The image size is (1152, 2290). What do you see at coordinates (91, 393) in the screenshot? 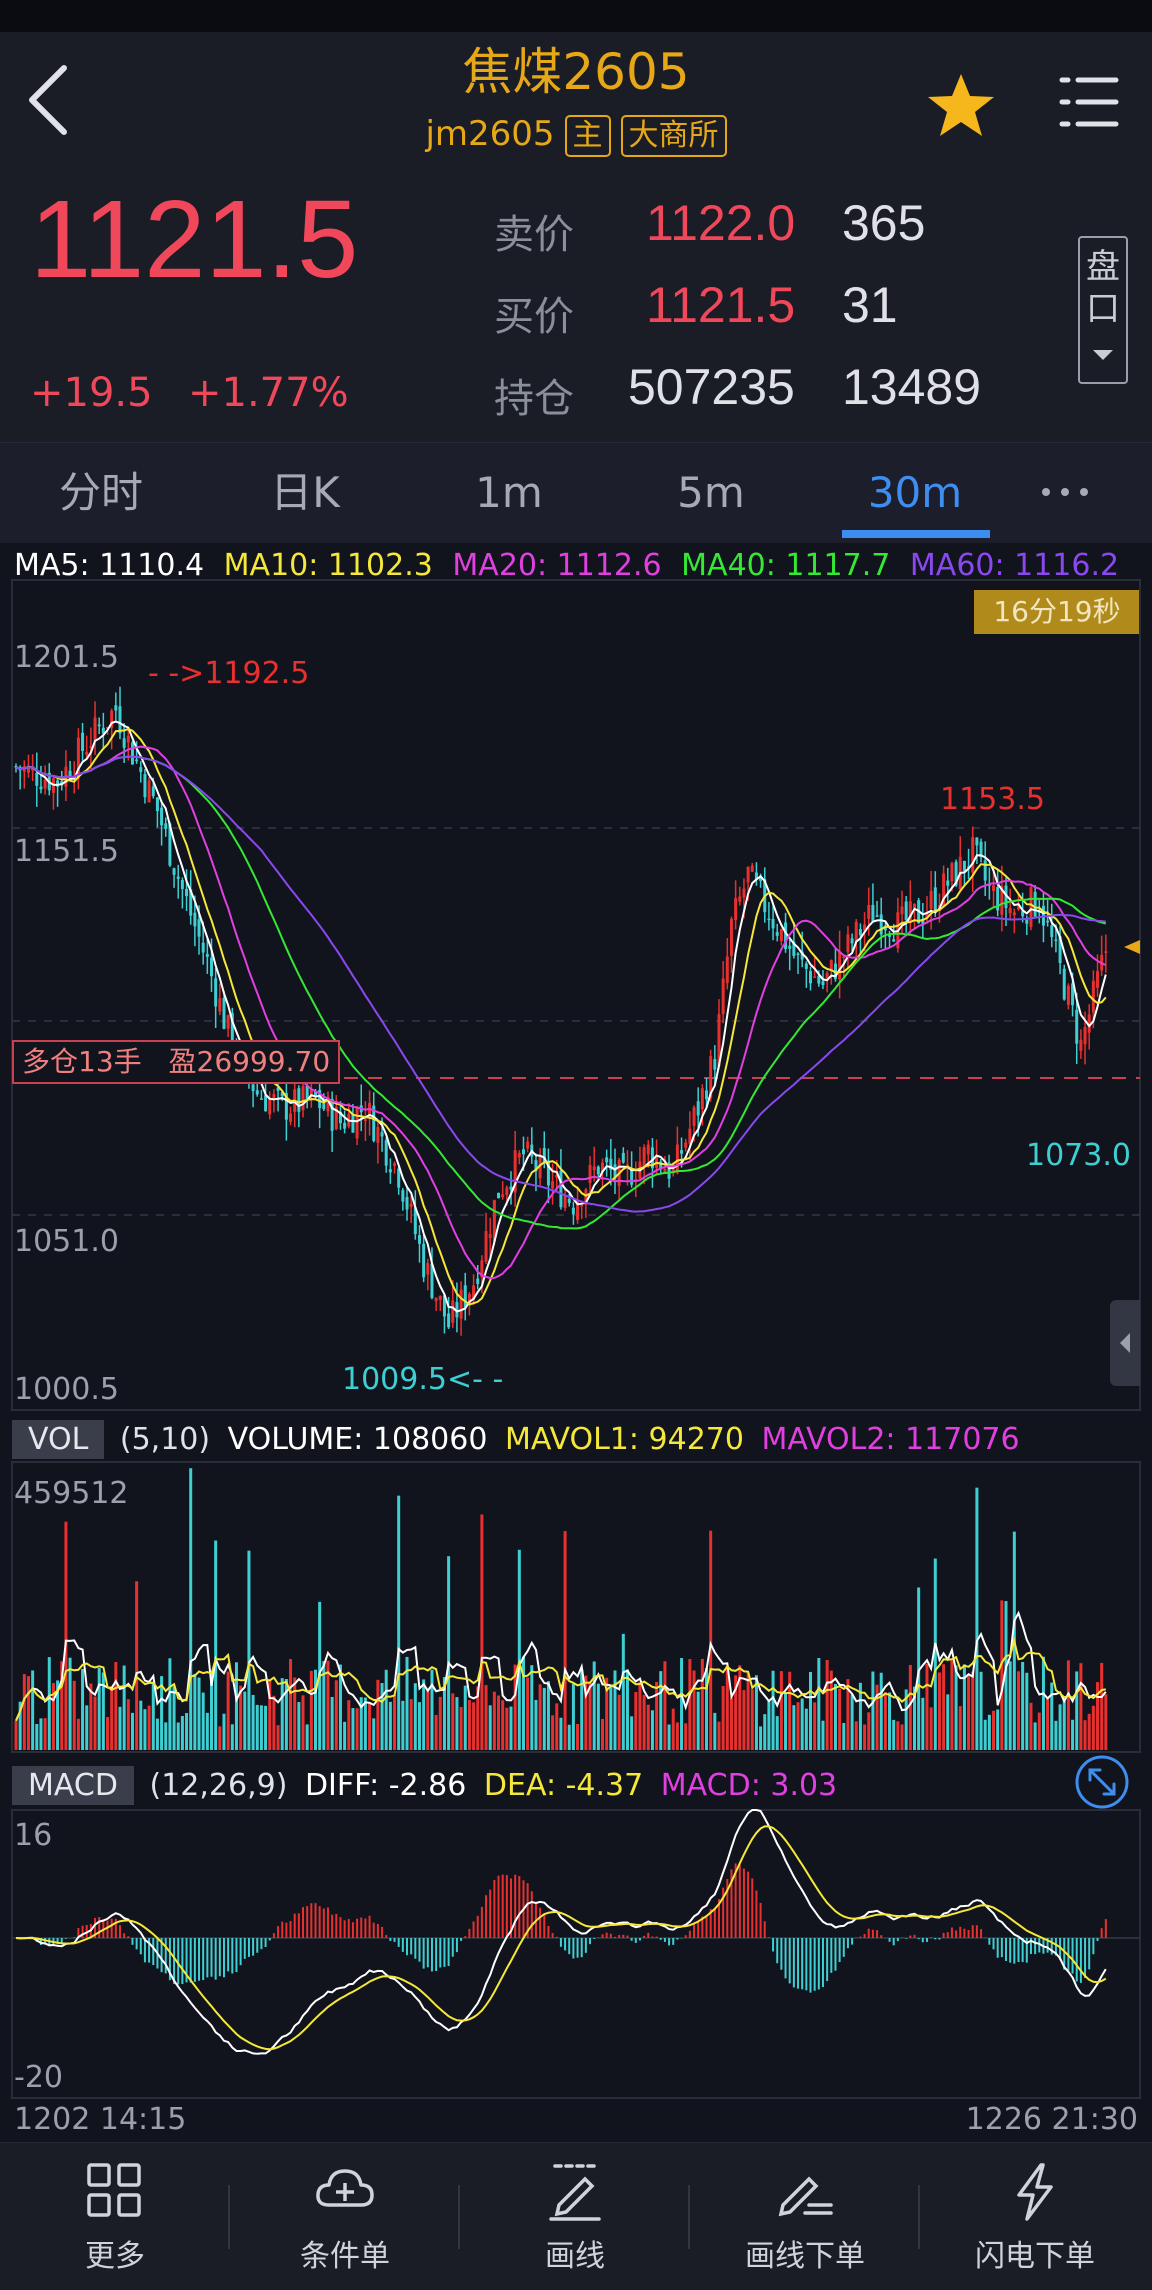
I see `price-change: +19.5` at bounding box center [91, 393].